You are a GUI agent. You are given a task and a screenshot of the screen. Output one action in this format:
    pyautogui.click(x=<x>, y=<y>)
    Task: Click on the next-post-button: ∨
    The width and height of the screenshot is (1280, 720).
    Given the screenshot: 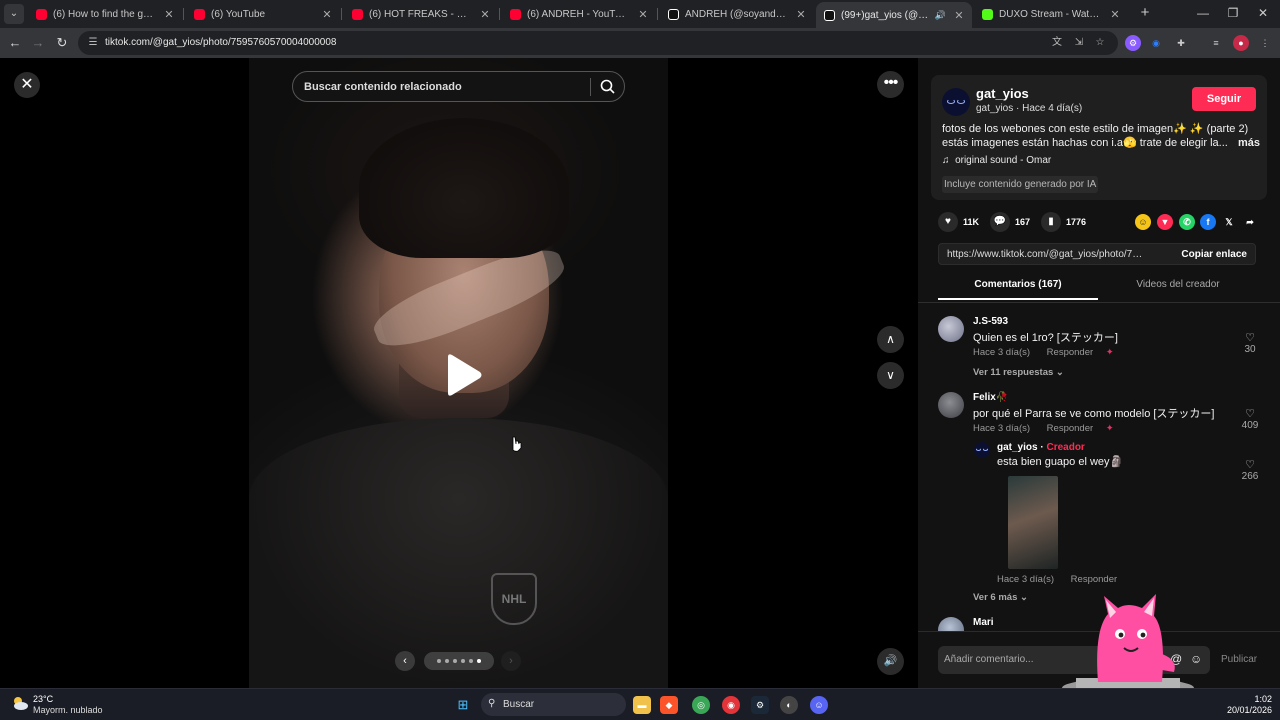 What is the action you would take?
    pyautogui.click(x=890, y=375)
    